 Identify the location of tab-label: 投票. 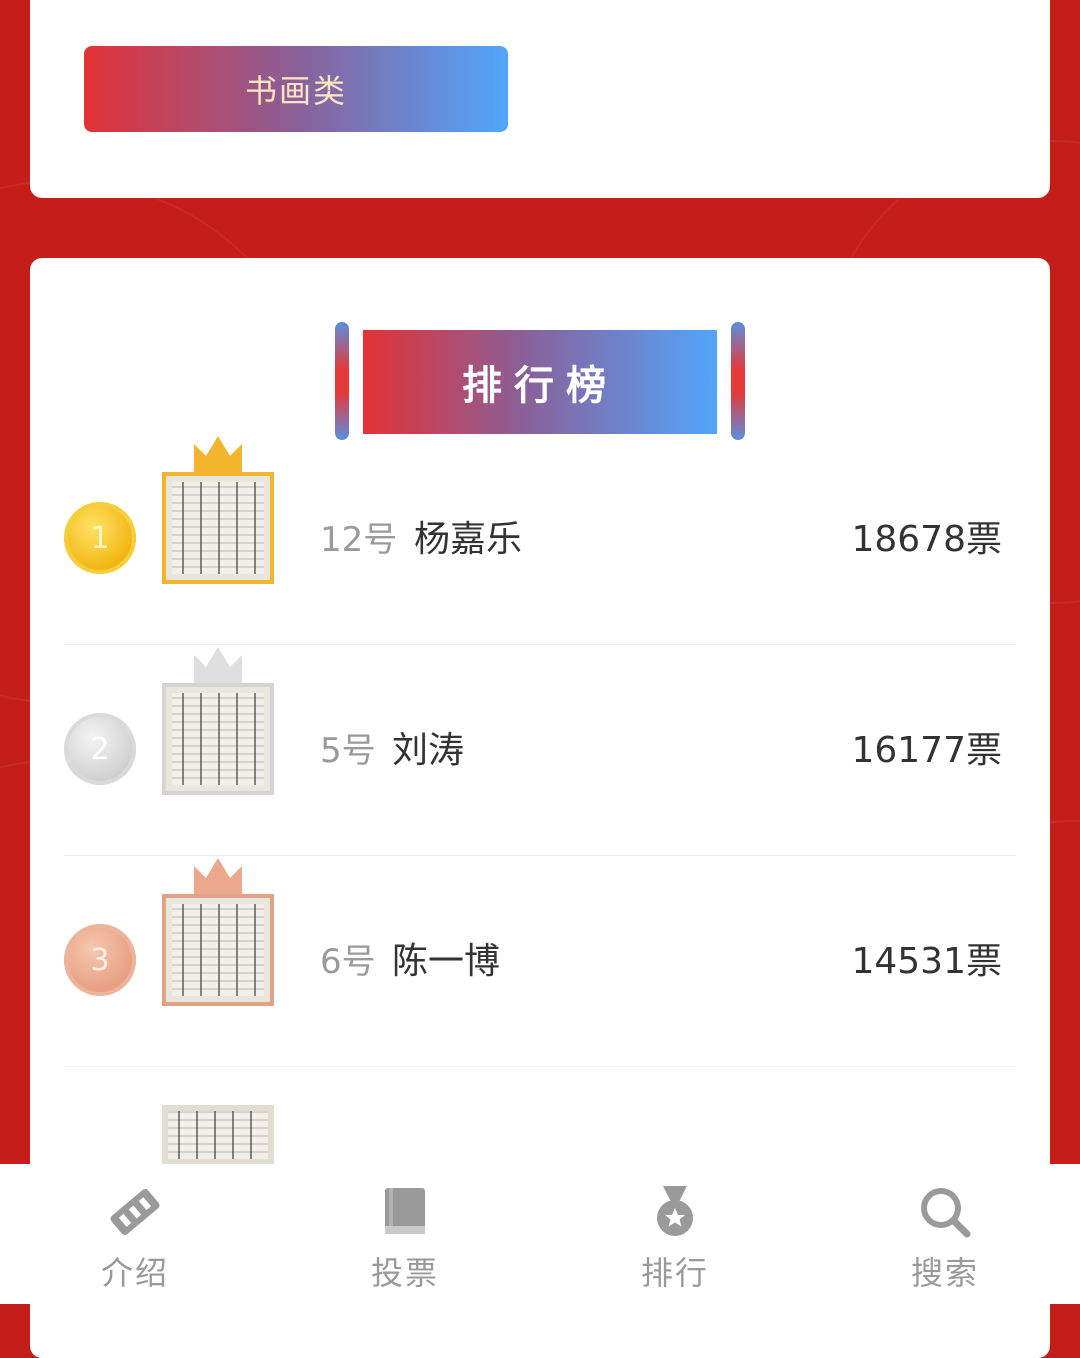
(404, 1273).